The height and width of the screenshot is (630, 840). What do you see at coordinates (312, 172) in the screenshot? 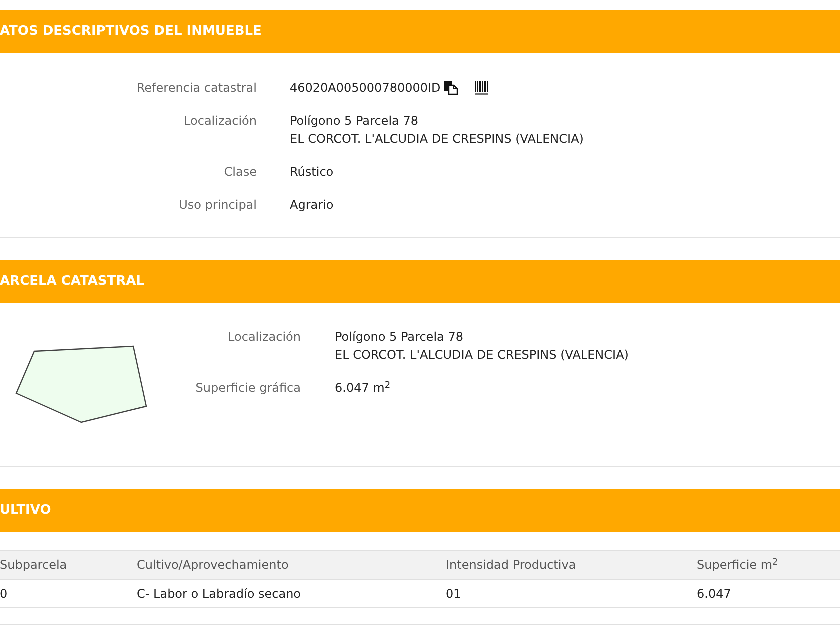
I see `field-value: Rústico` at bounding box center [312, 172].